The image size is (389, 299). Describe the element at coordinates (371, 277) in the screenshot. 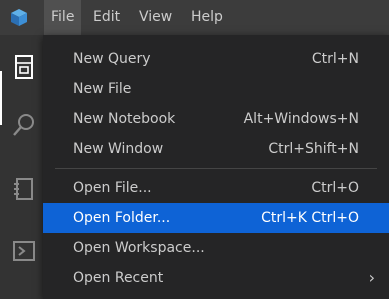

I see `chevron-right-icon: ›` at that location.